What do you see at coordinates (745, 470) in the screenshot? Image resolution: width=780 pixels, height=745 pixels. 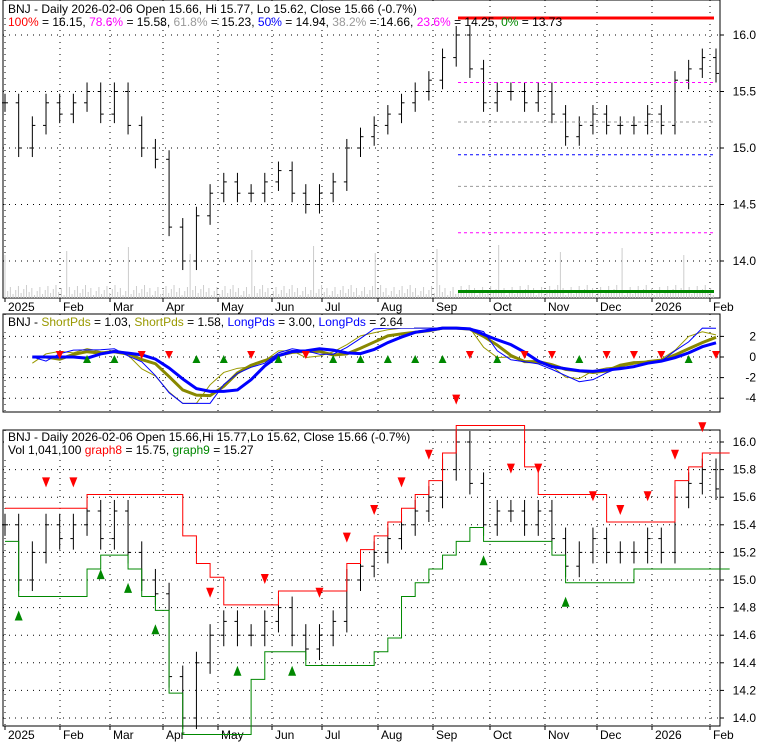 I see `y-tick-label: 15.8` at bounding box center [745, 470].